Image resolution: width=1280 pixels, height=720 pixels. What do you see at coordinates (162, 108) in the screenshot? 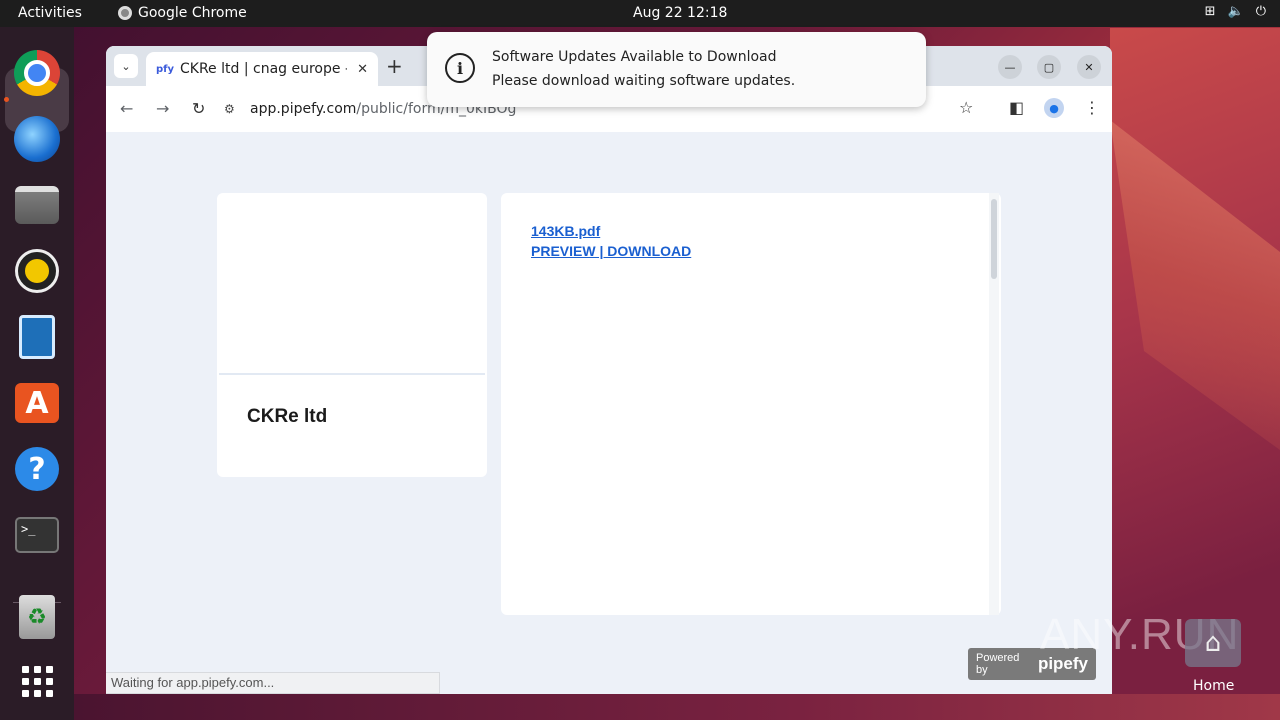
I see `forward-button: →` at bounding box center [162, 108].